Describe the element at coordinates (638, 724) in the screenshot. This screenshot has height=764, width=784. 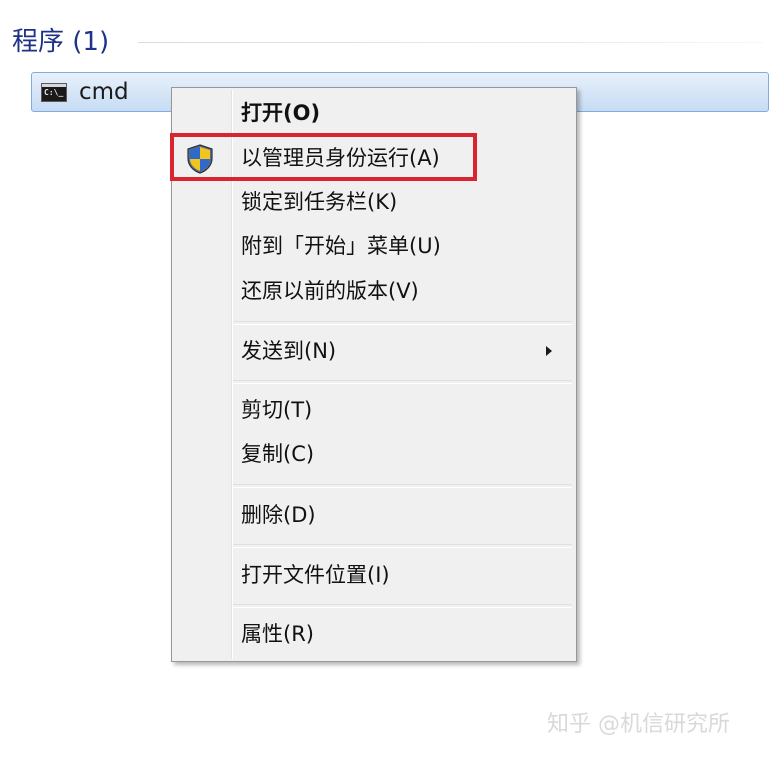
I see `watermark: 知乎 @机信研究所` at that location.